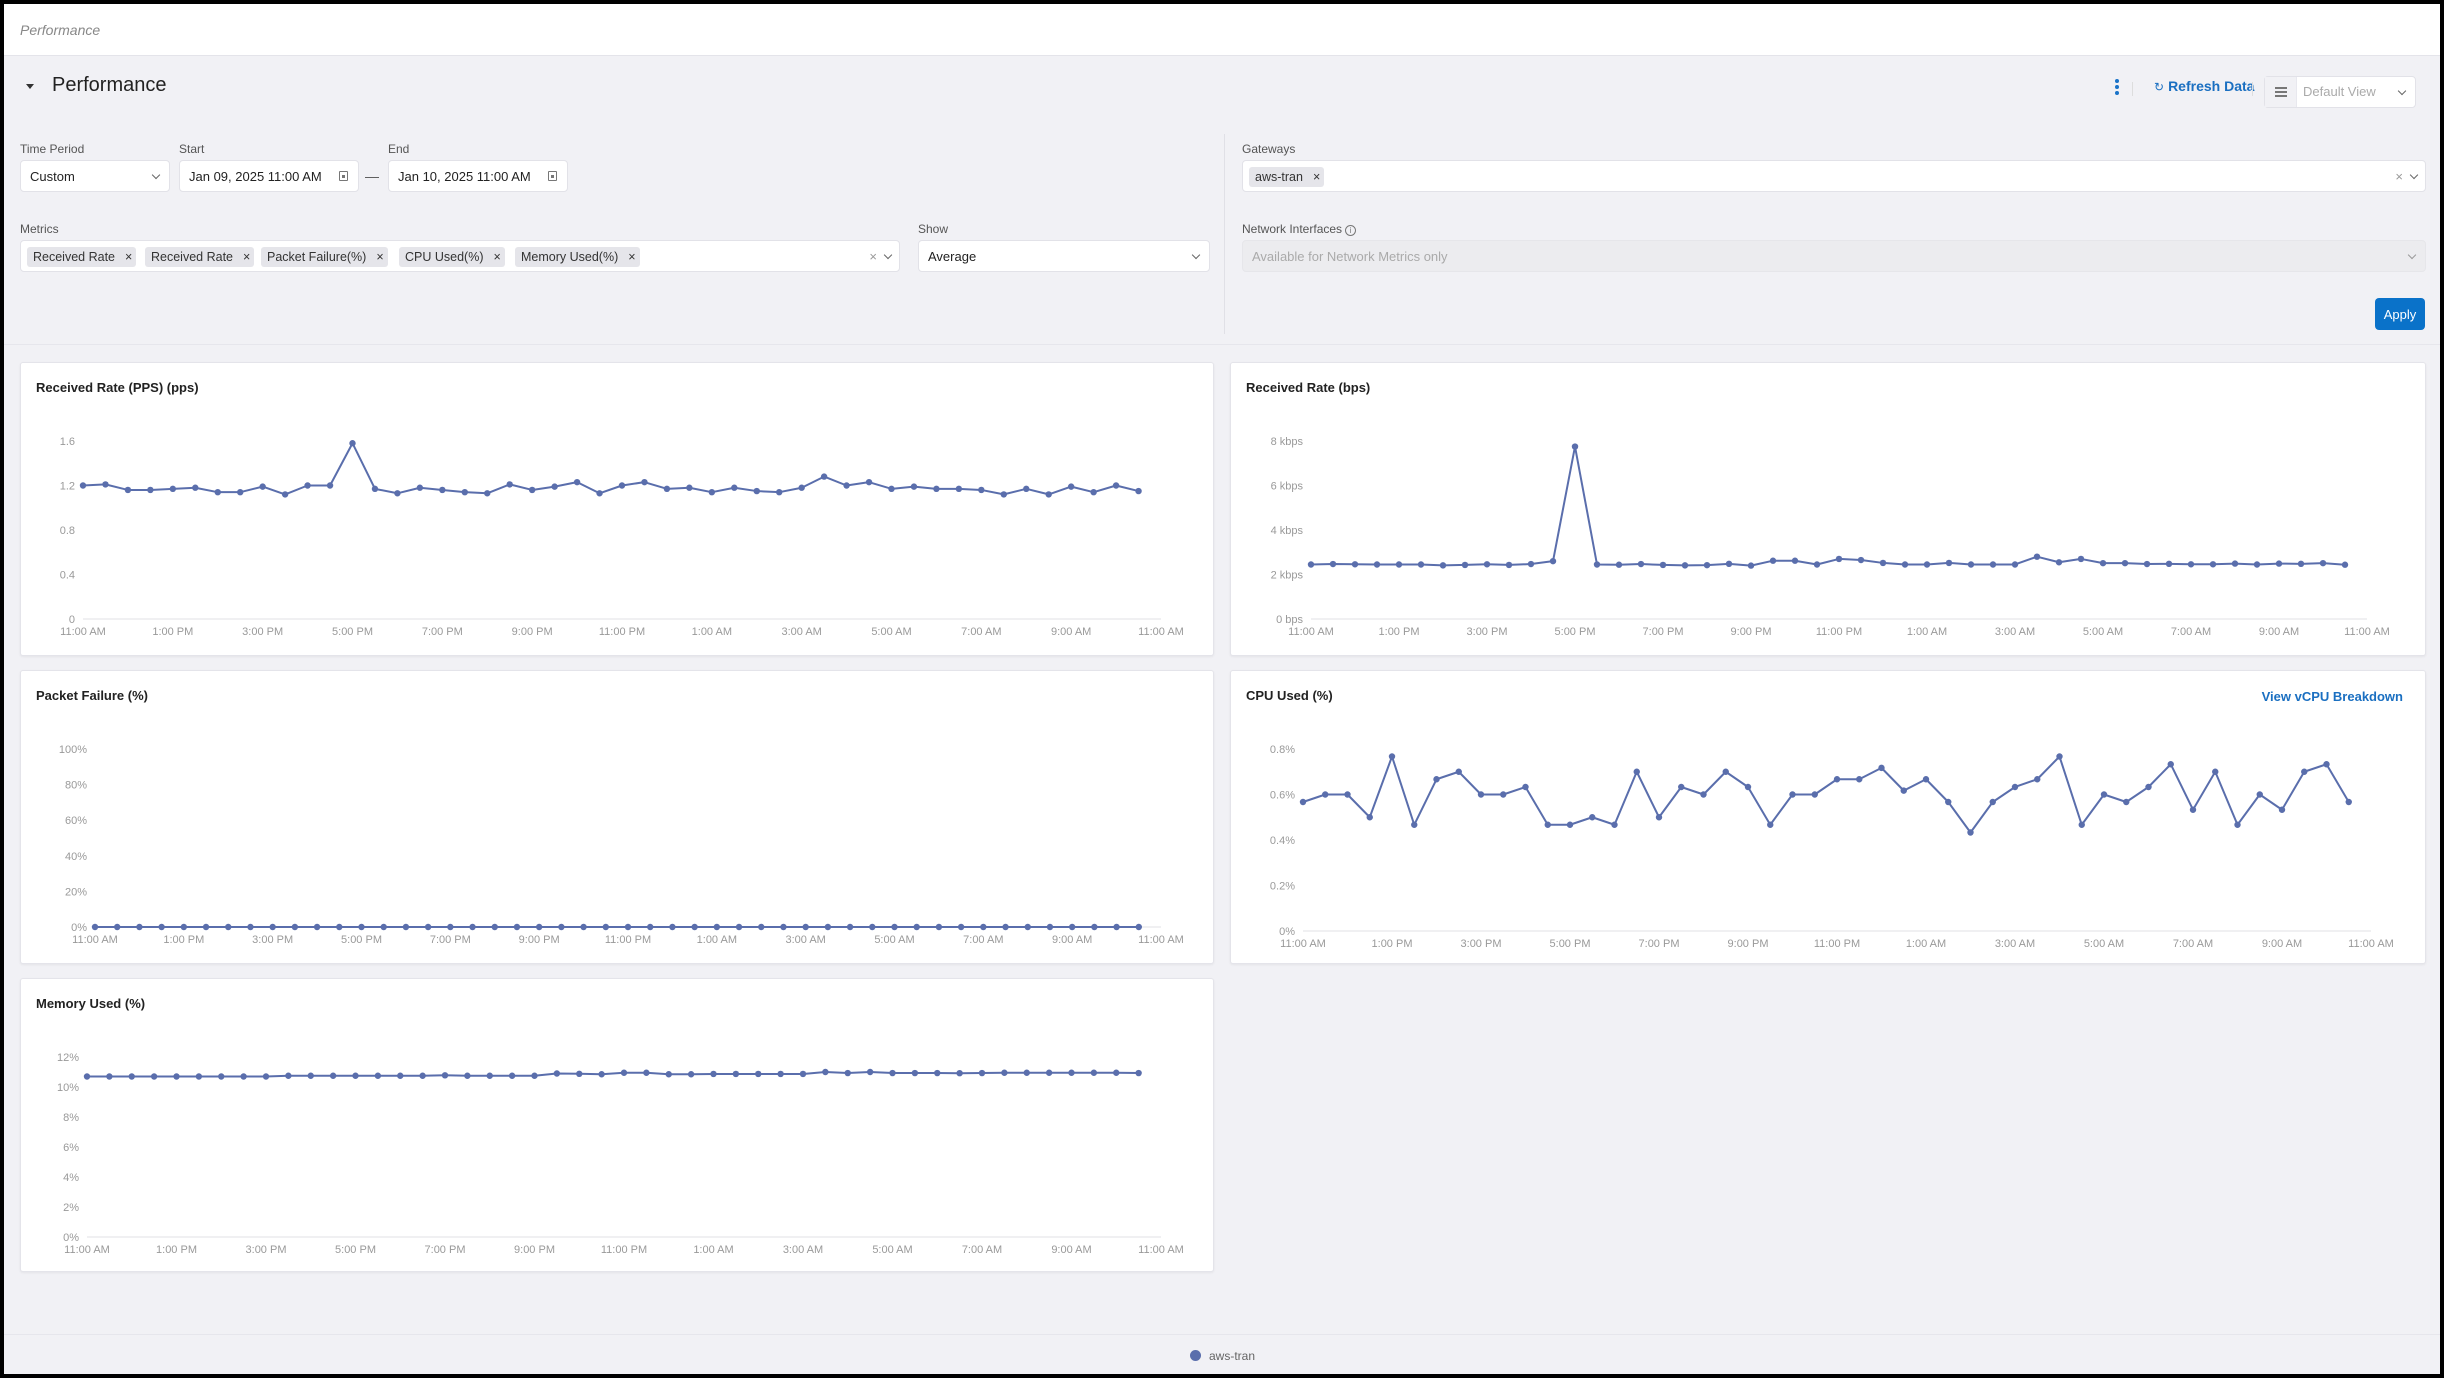 The image size is (2444, 1378). I want to click on y-tick-label: 100%, so click(73, 750).